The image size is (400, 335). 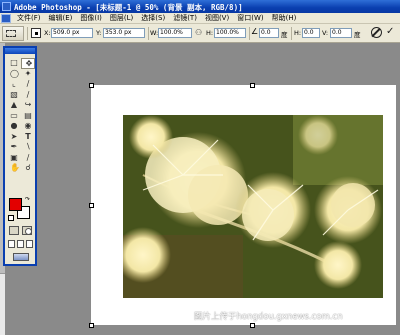 I want to click on height-label: H:, so click(x=210, y=33).